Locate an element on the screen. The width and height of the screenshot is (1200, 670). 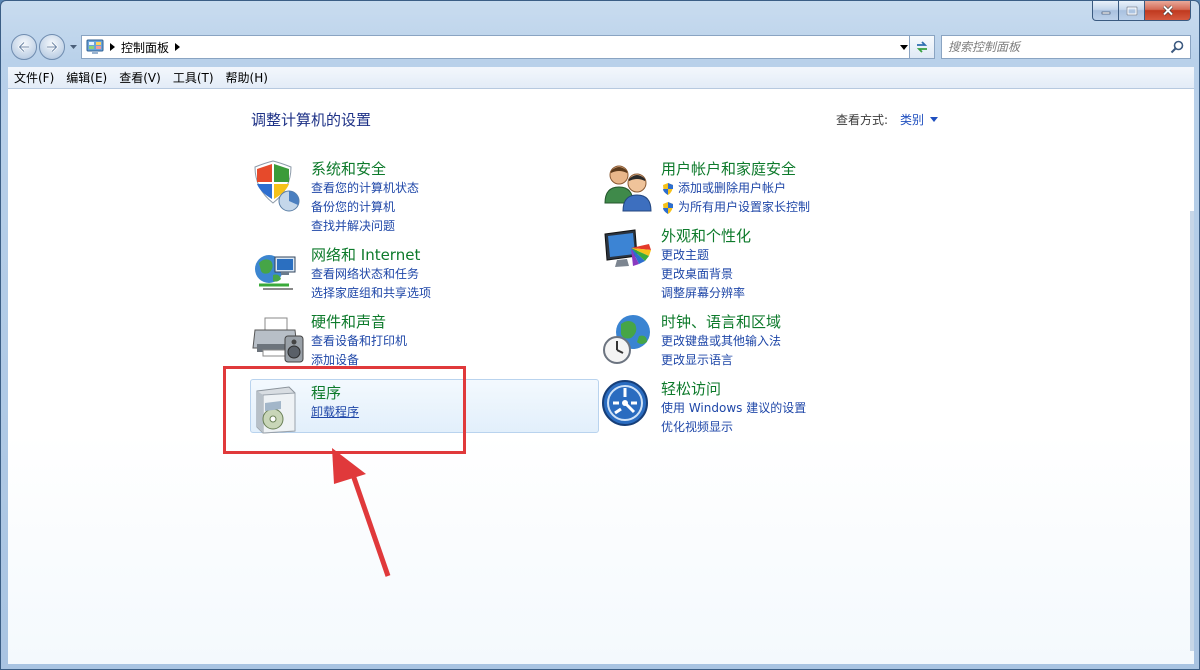
link-text: 更改键盘或其他输入法 is located at coordinates (721, 341).